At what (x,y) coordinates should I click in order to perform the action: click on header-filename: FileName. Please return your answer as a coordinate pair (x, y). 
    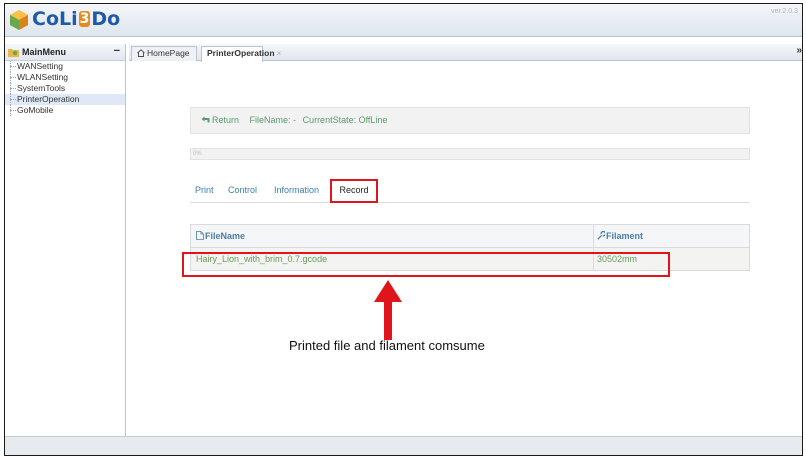
    Looking at the image, I should click on (220, 236).